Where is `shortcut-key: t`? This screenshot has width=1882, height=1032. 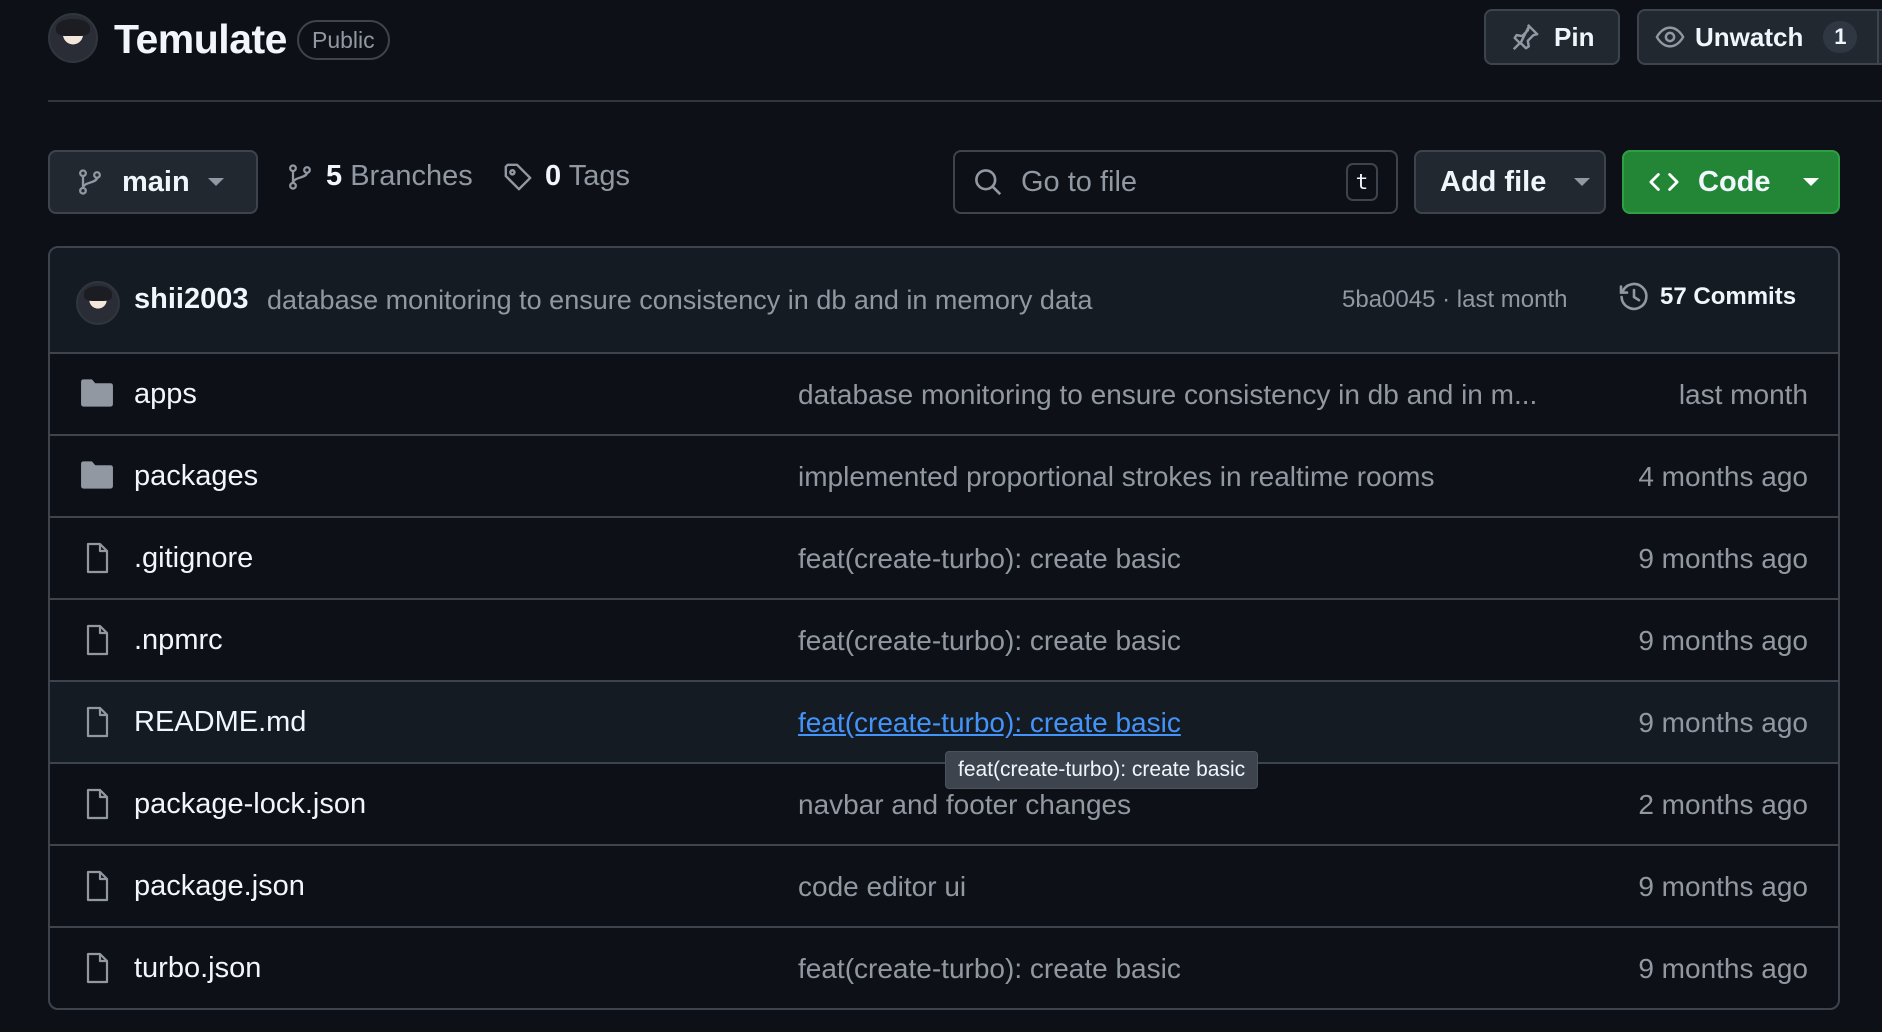 shortcut-key: t is located at coordinates (1362, 182).